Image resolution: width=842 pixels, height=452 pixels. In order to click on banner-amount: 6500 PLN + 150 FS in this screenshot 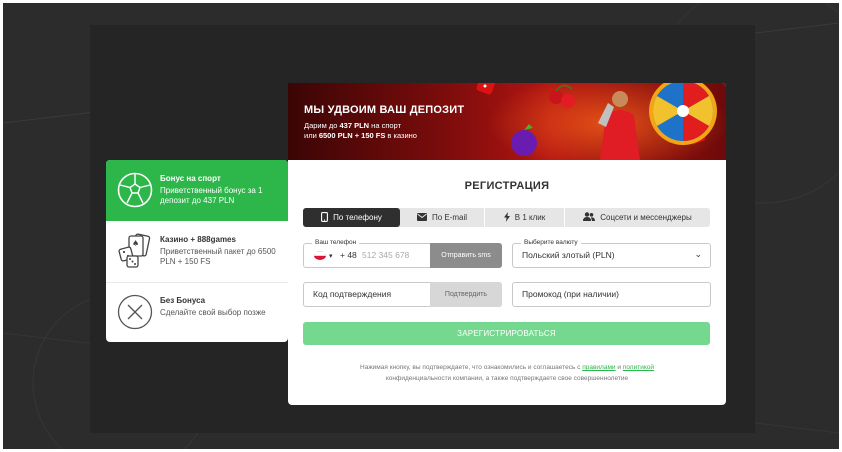, I will do `click(352, 135)`.